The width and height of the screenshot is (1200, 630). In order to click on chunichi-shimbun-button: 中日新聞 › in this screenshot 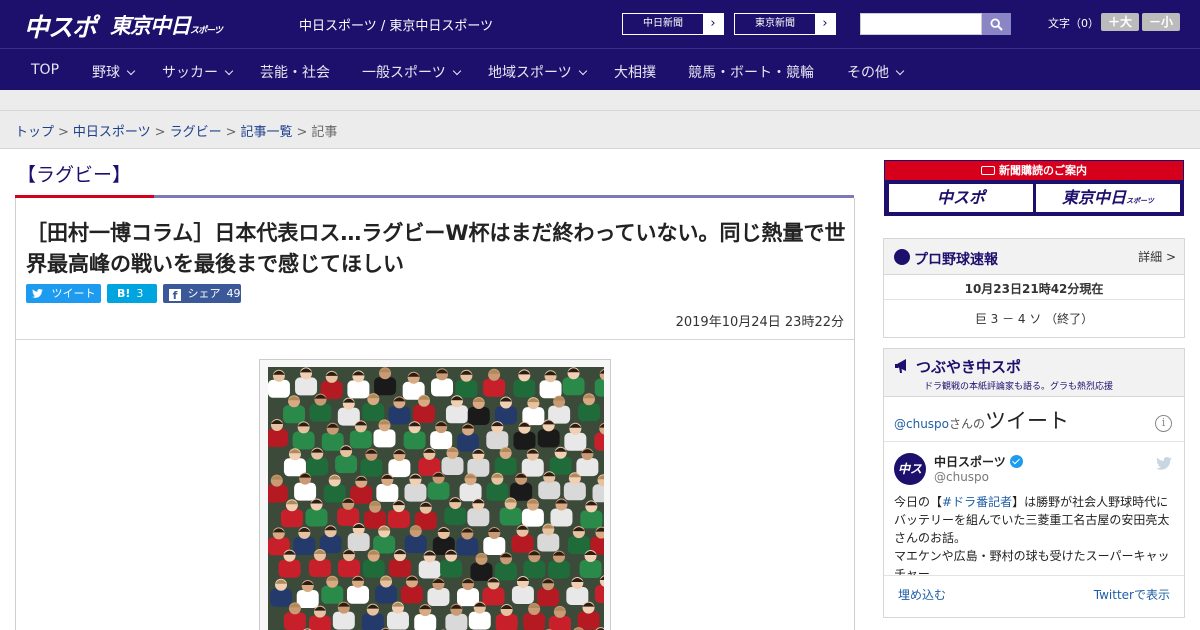, I will do `click(673, 24)`.